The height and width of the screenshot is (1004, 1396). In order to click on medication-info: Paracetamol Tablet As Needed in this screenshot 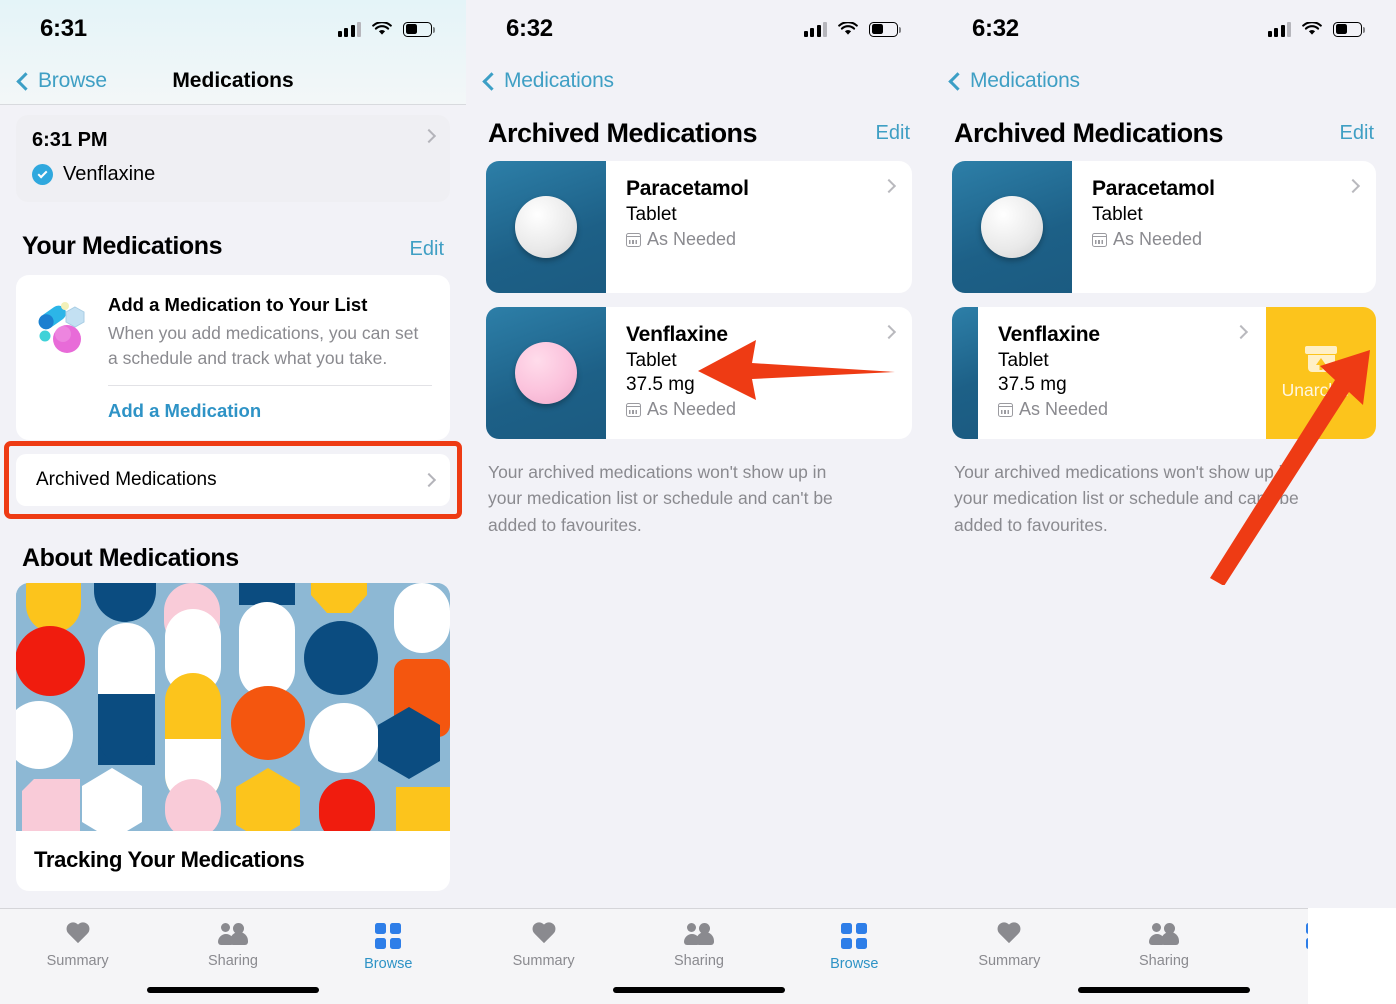, I will do `click(759, 227)`.